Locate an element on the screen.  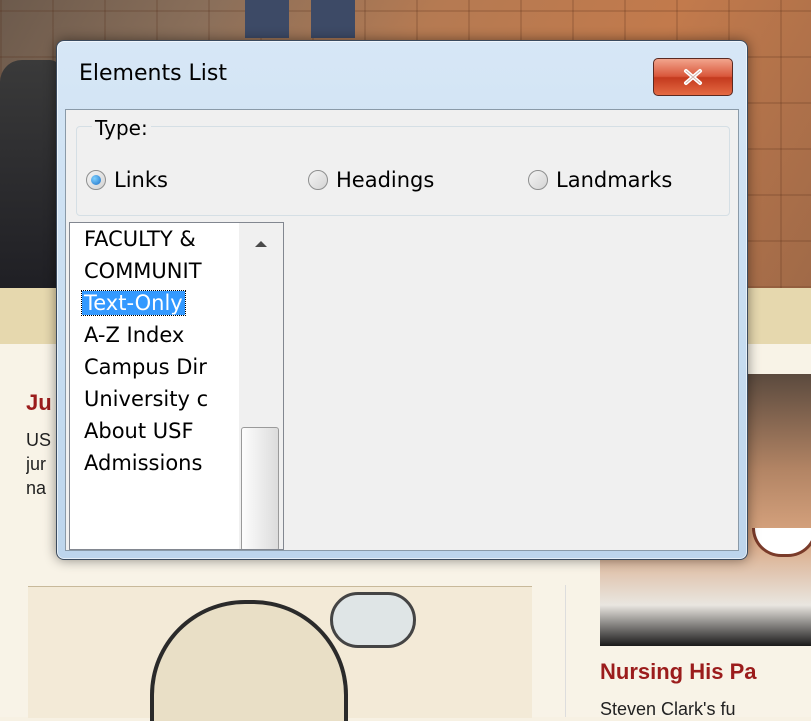
scrollbar-thumb is located at coordinates (260, 488).